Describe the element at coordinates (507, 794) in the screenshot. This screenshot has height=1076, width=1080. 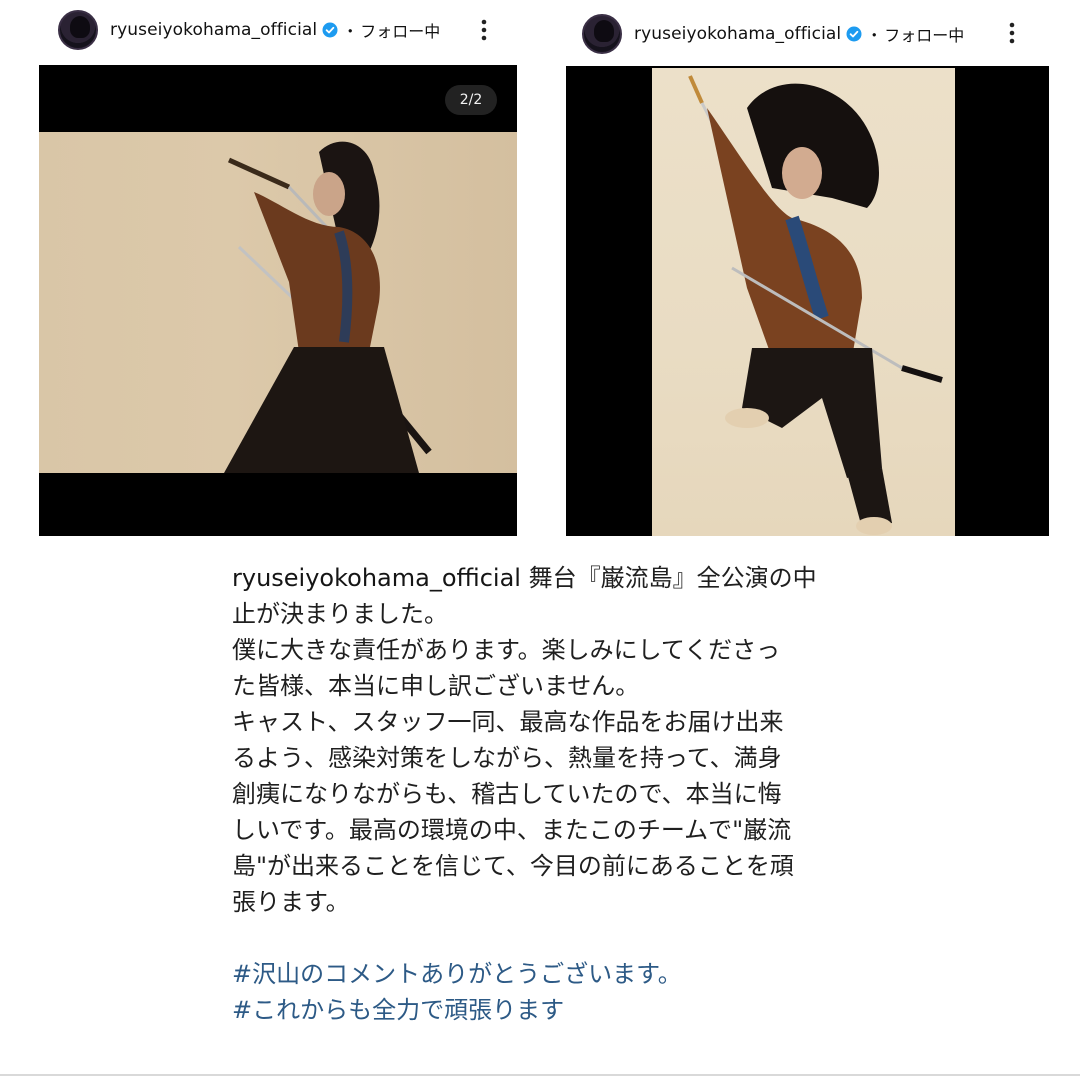
I see `caption-line: 創痍になりながらも、稽古していたので、本当に悔` at that location.